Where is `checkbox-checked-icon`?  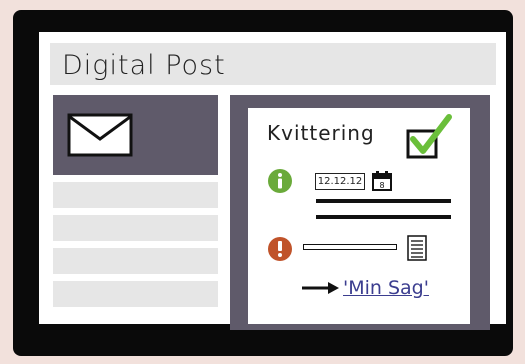 checkbox-checked-icon is located at coordinates (429, 136).